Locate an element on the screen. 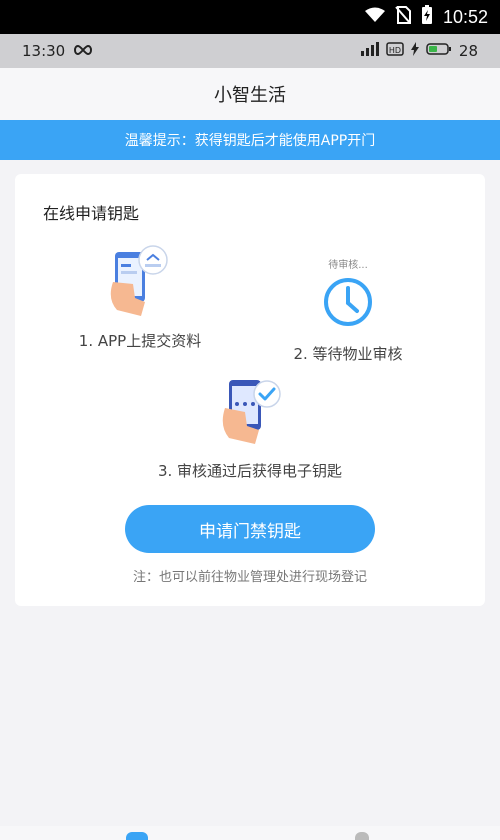  signal-icon is located at coordinates (369, 51).